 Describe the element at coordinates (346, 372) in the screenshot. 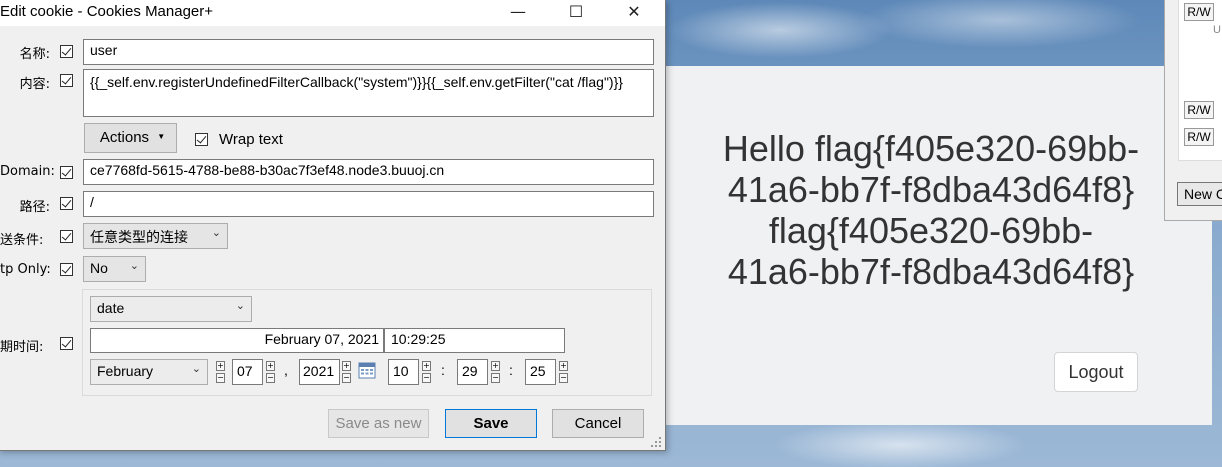

I see `year-spinner: + −` at that location.